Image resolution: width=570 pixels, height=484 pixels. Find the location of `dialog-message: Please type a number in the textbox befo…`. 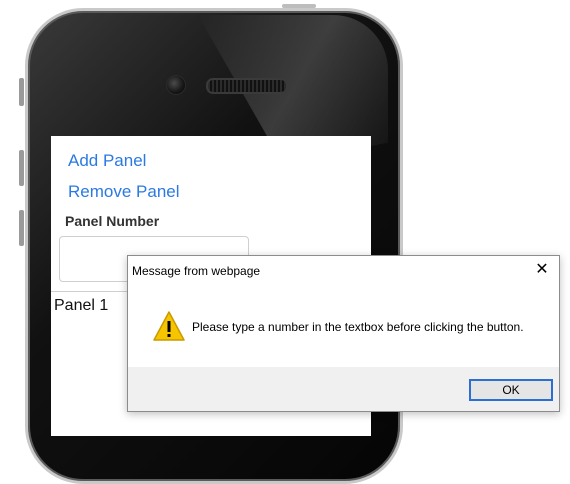

dialog-message: Please type a number in the textbox befo… is located at coordinates (358, 327).